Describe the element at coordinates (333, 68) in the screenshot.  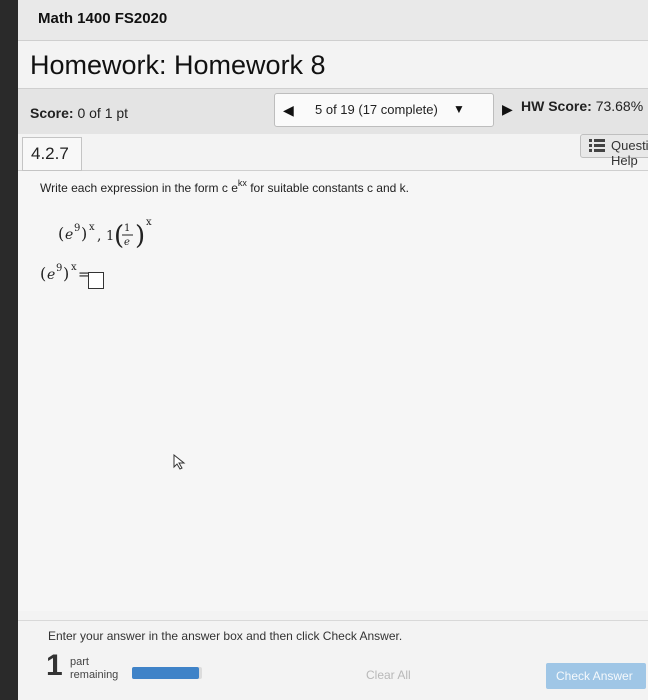
I see `homework-header: Homework: Homework 8` at that location.